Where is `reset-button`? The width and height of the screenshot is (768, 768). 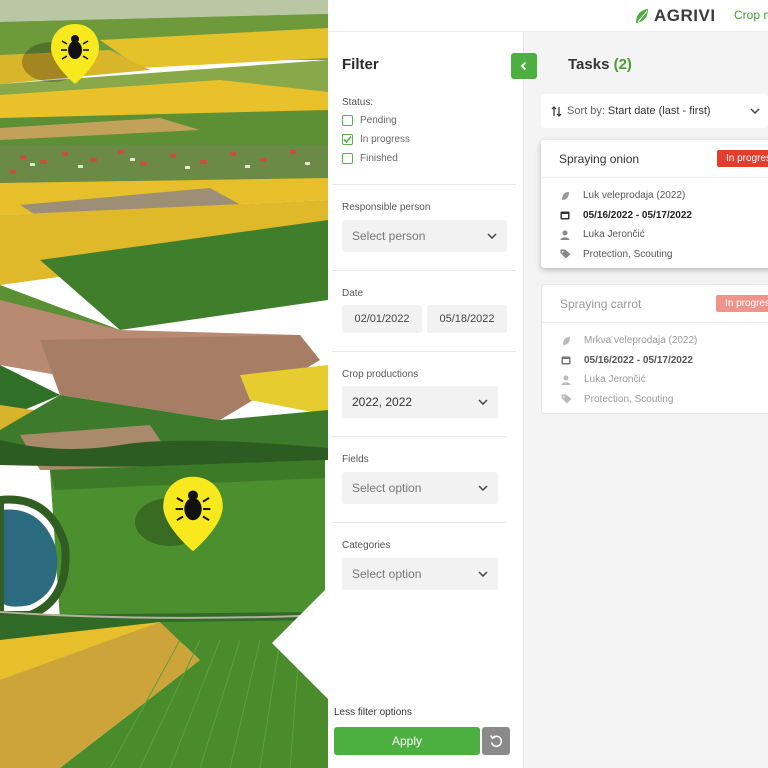
reset-button is located at coordinates (496, 741).